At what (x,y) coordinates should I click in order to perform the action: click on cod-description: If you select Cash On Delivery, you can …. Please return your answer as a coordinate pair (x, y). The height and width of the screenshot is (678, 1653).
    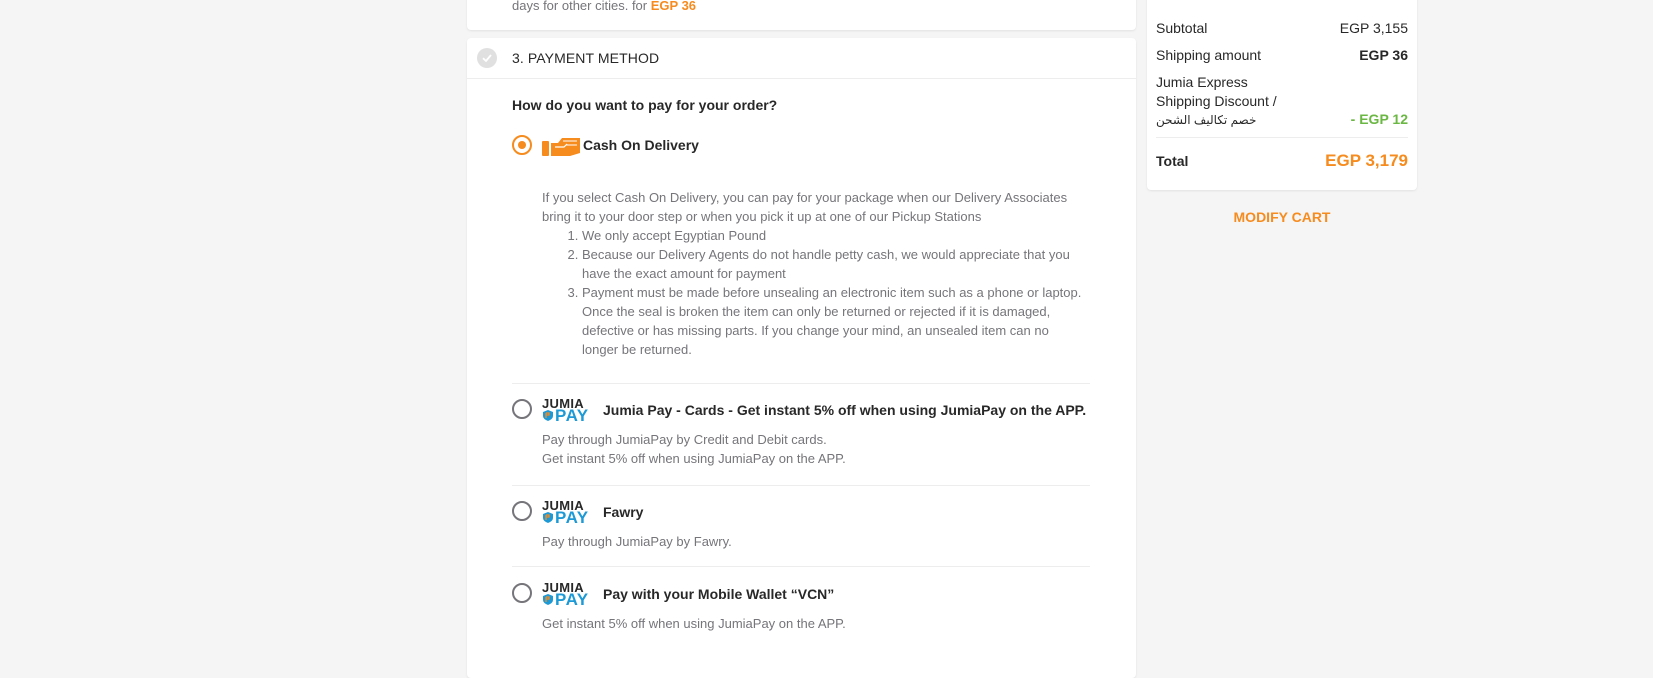
    Looking at the image, I should click on (812, 273).